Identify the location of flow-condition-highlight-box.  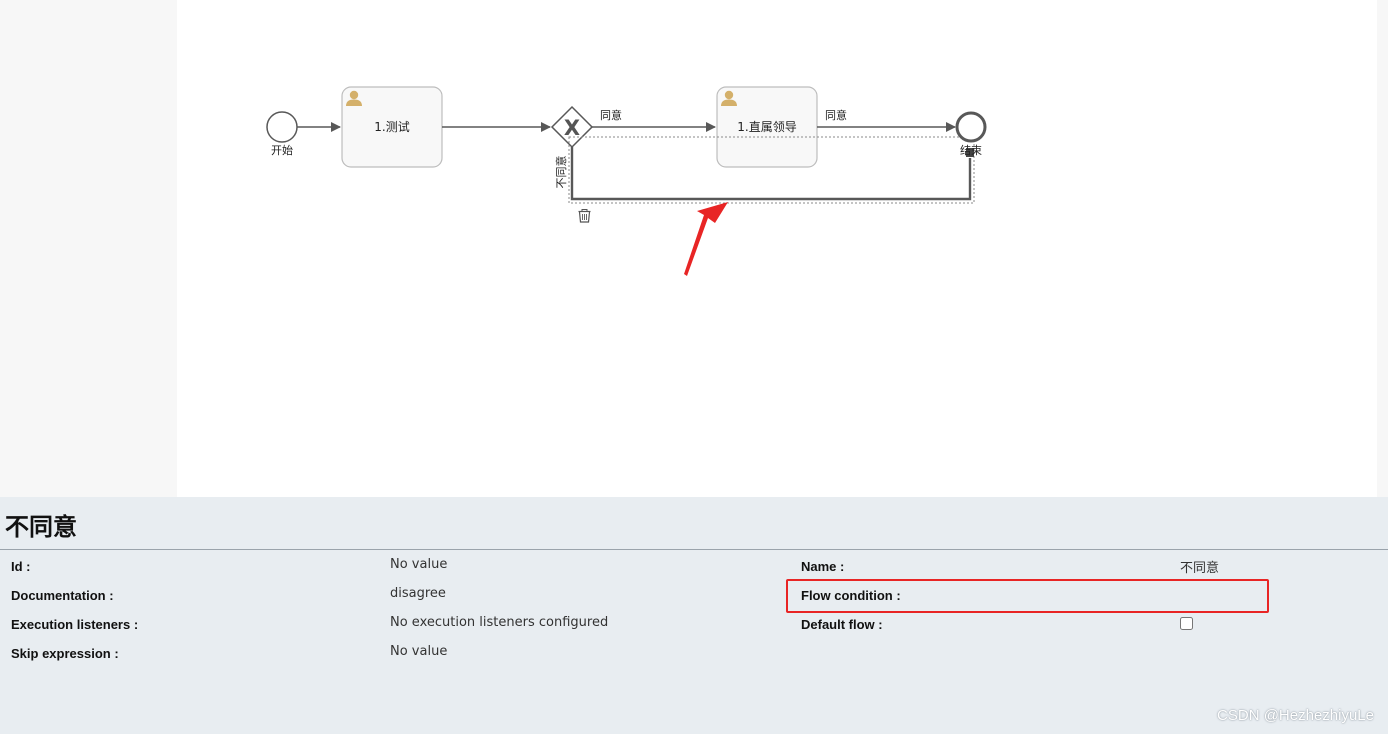
(1027, 596).